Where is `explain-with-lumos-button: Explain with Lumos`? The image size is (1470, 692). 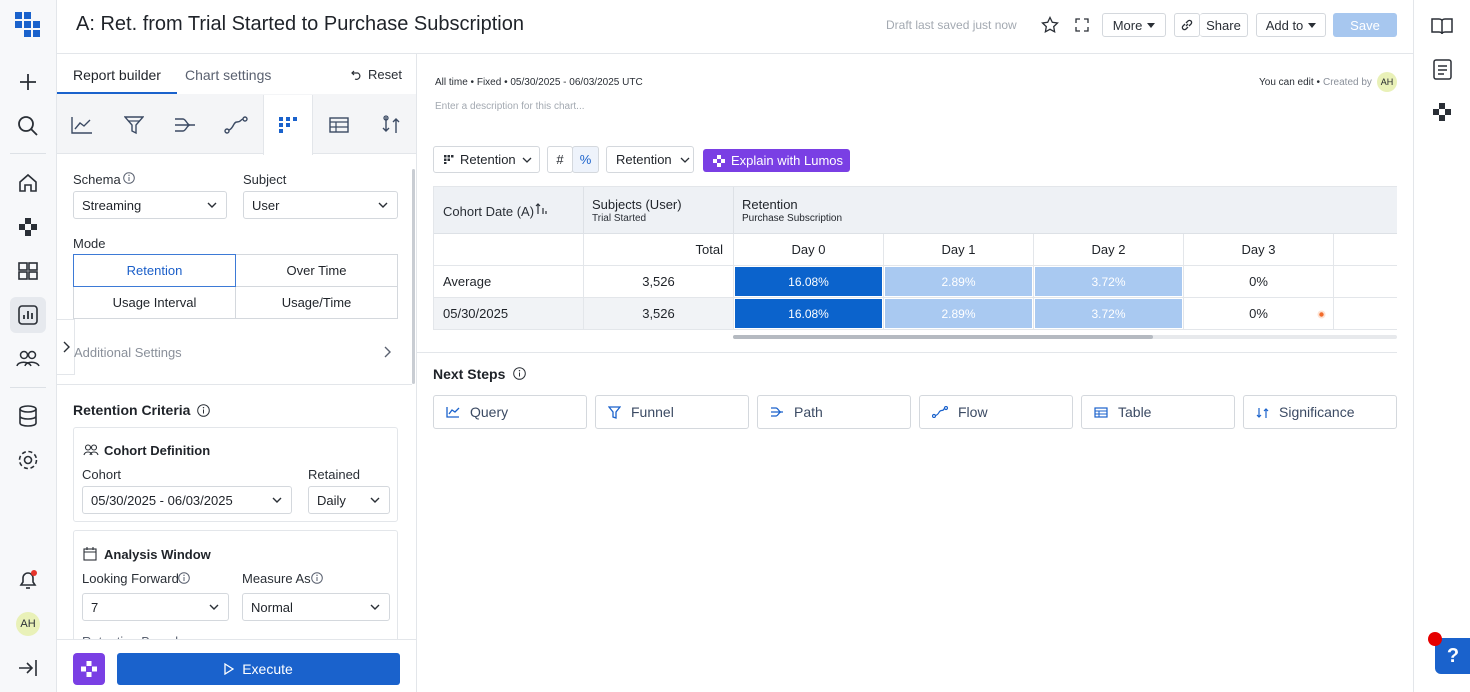 explain-with-lumos-button: Explain with Lumos is located at coordinates (776, 160).